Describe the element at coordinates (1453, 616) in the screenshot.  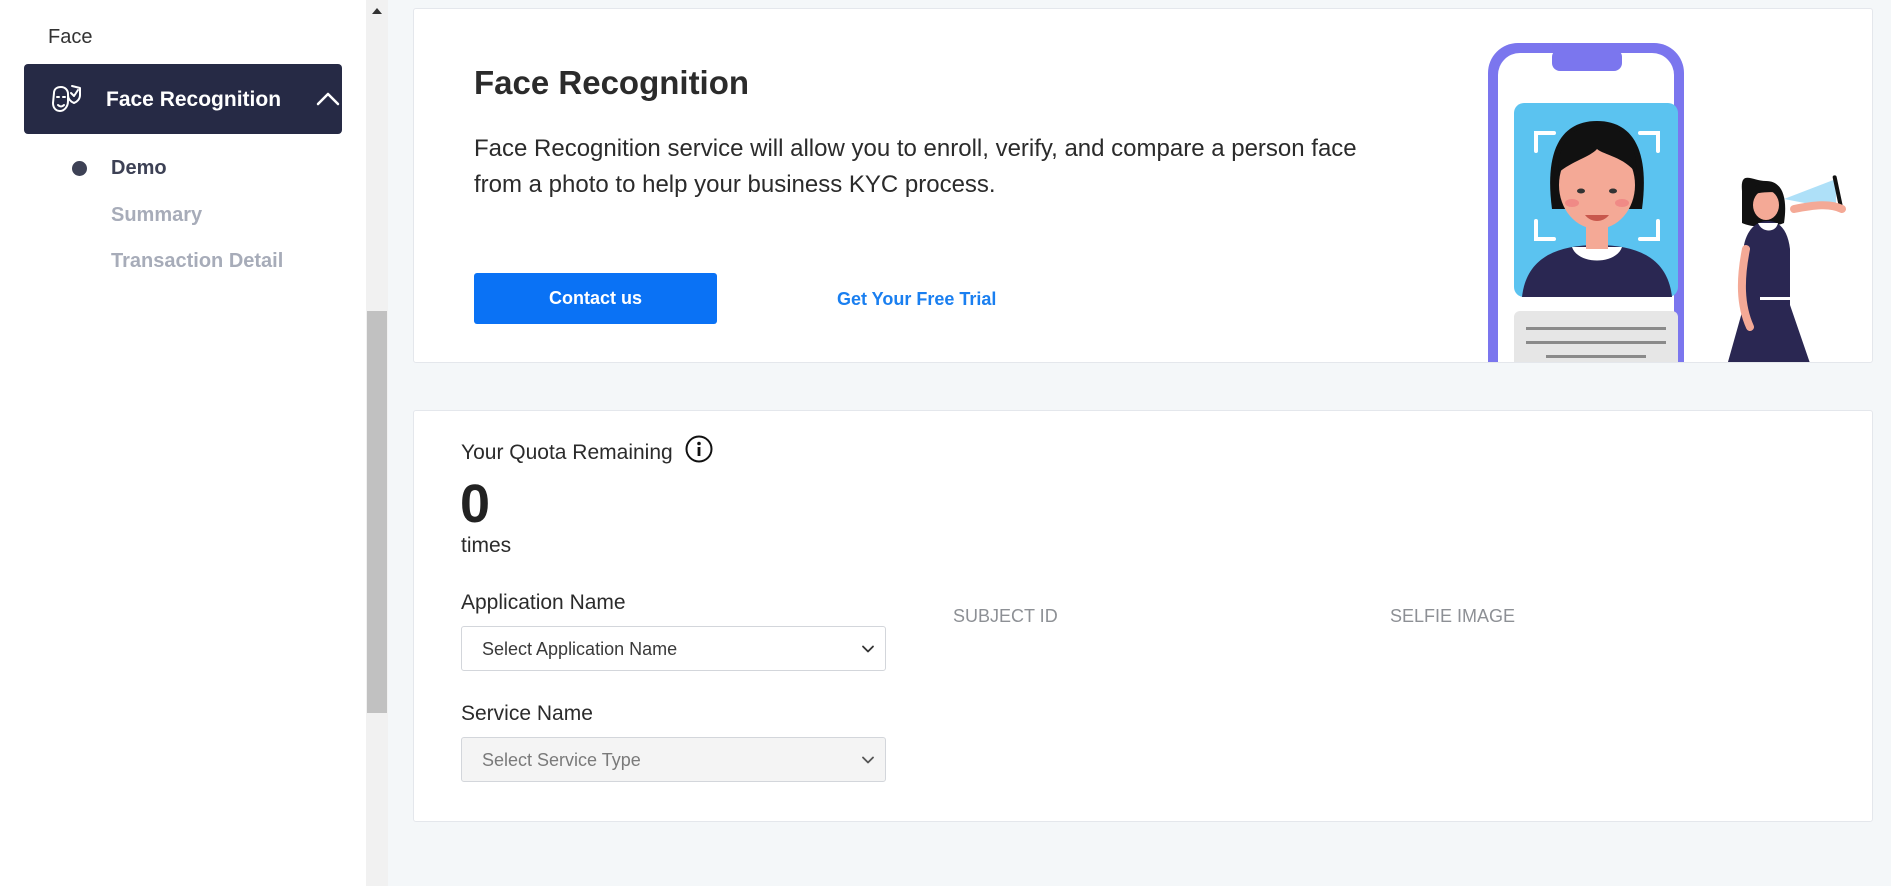
I see `selfie-image-header: SELFIE IMAGE` at that location.